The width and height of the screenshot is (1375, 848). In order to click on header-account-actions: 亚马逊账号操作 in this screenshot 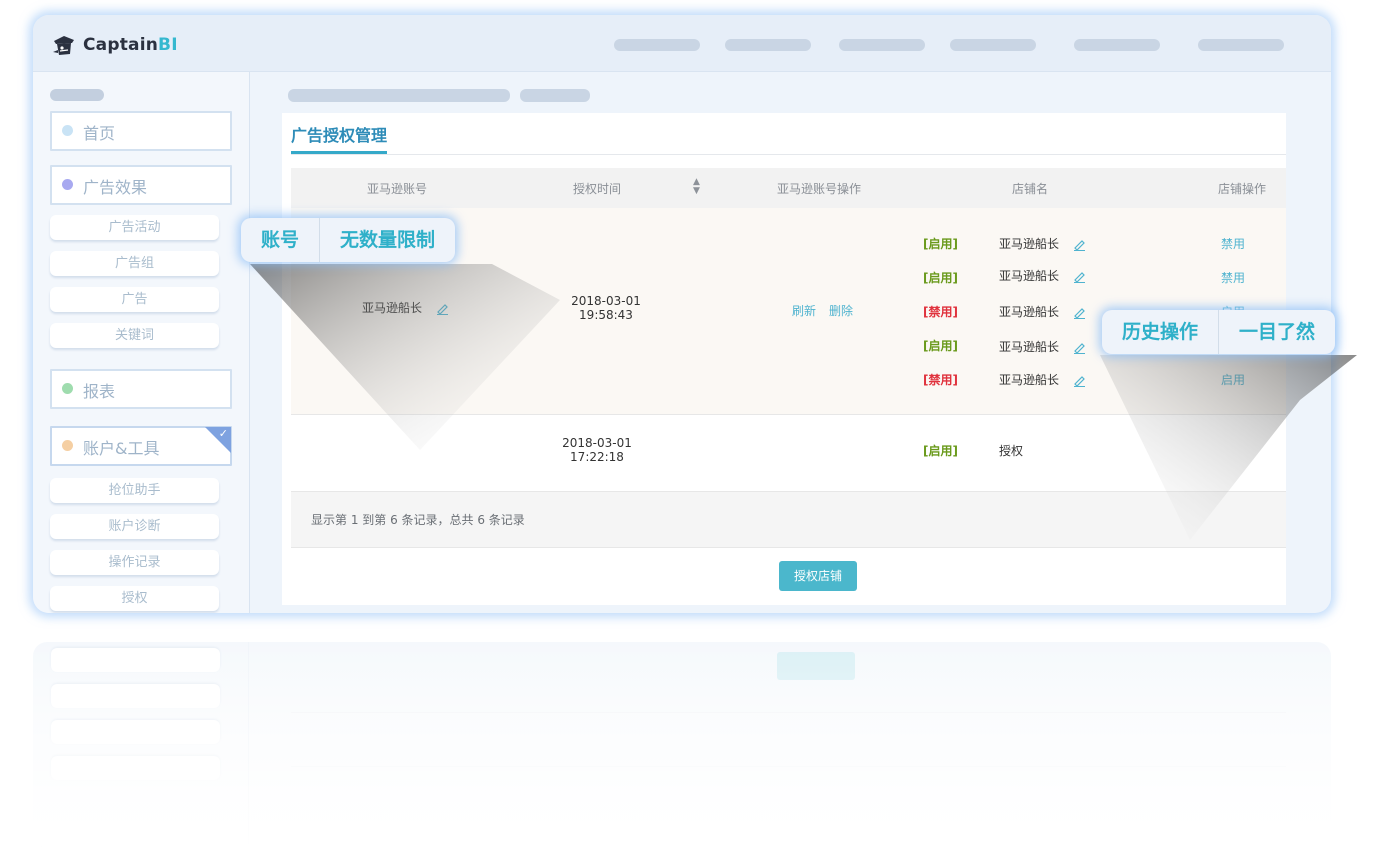, I will do `click(819, 189)`.